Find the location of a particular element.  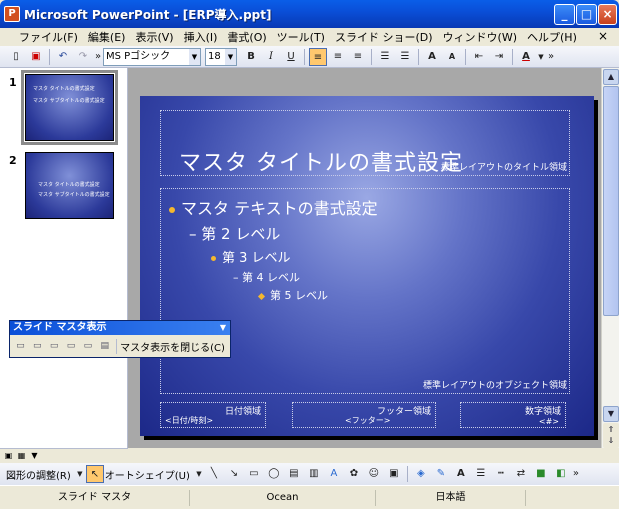

number-value: <#> is located at coordinates (548, 421).